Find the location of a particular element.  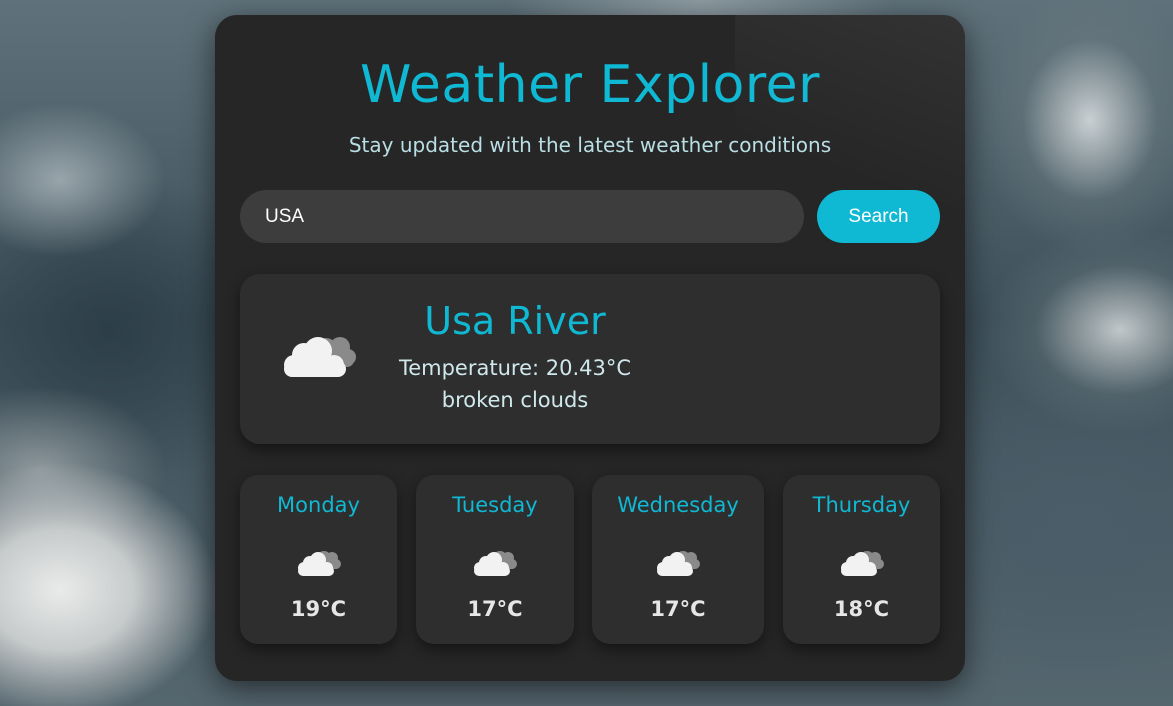

forecast-card-monday: Monday 19°C is located at coordinates (318, 559).